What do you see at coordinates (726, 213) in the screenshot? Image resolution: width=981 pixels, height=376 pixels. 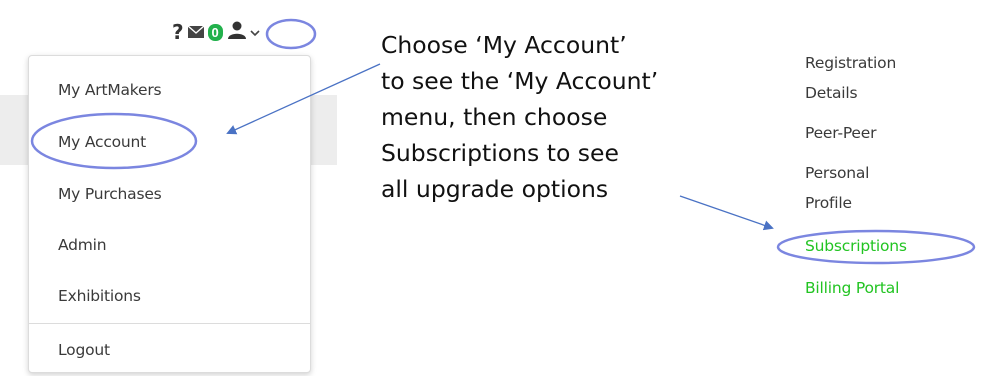 I see `arrow-to-subscriptions` at bounding box center [726, 213].